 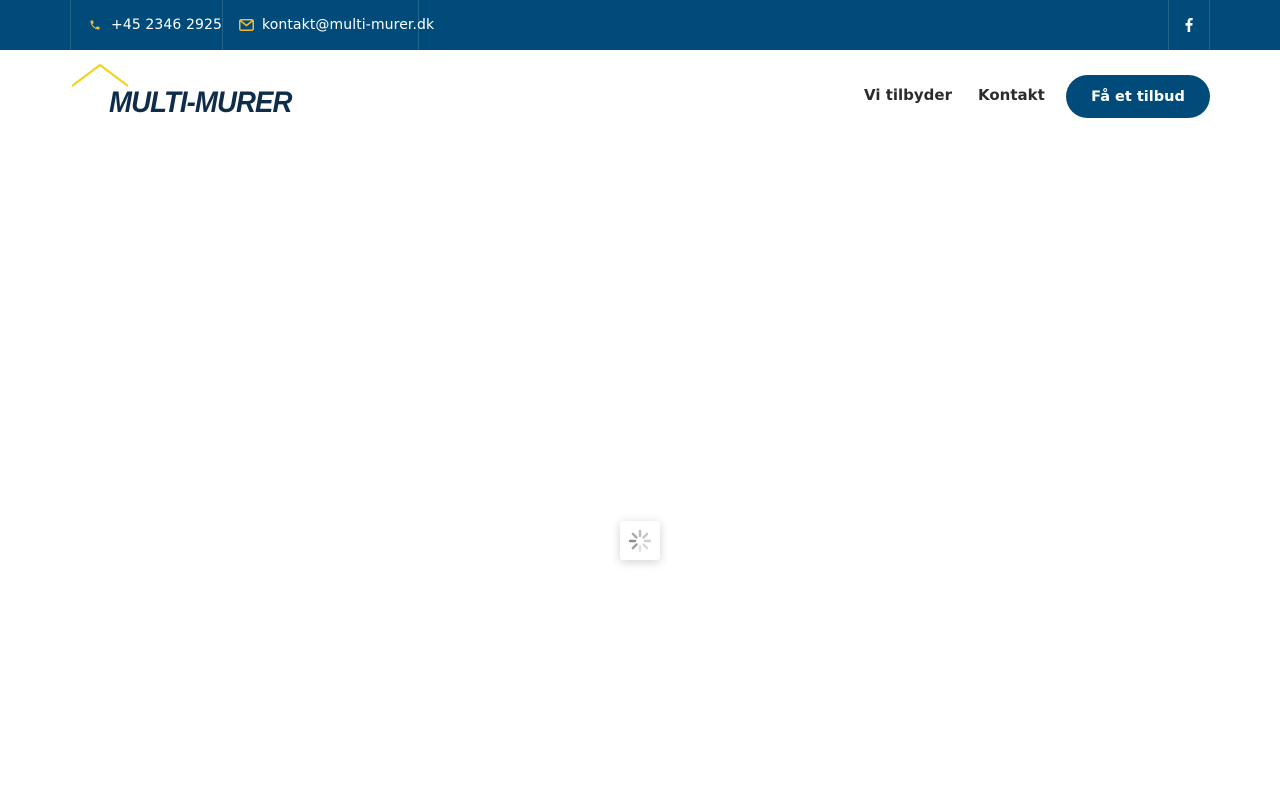 What do you see at coordinates (348, 25) in the screenshot?
I see `email-address: kontakt@multi-murer.dk` at bounding box center [348, 25].